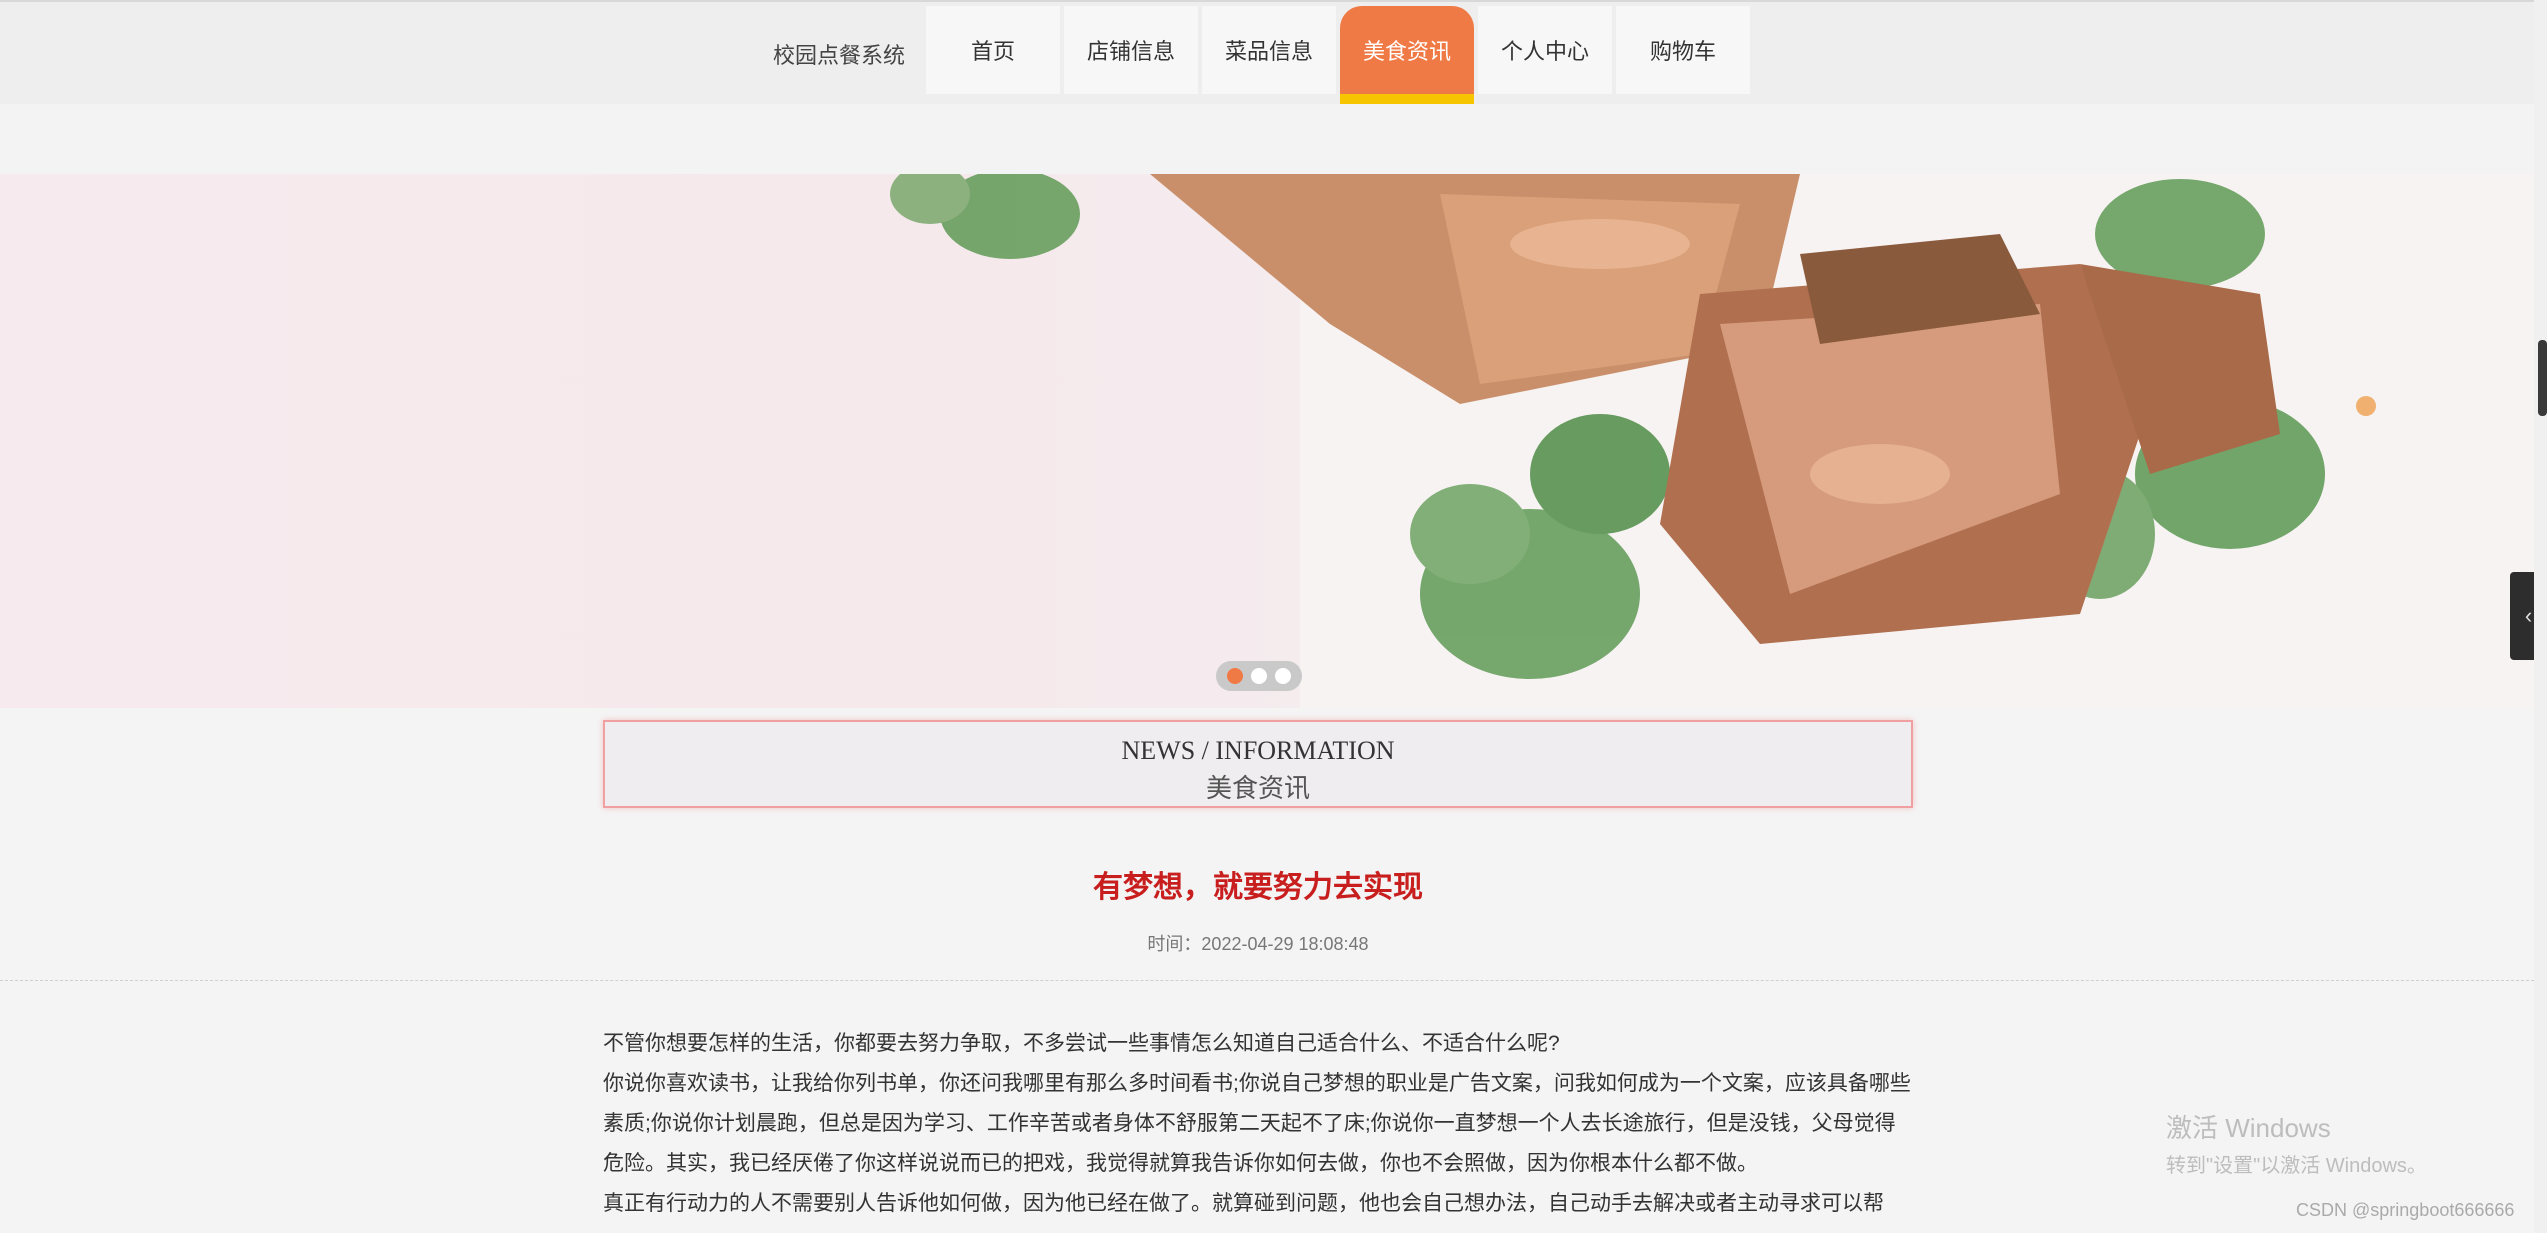 This screenshot has height=1233, width=2547. What do you see at coordinates (2296, 1166) in the screenshot?
I see `watermark-line-2: 转到"设置"以激活 Windows。` at bounding box center [2296, 1166].